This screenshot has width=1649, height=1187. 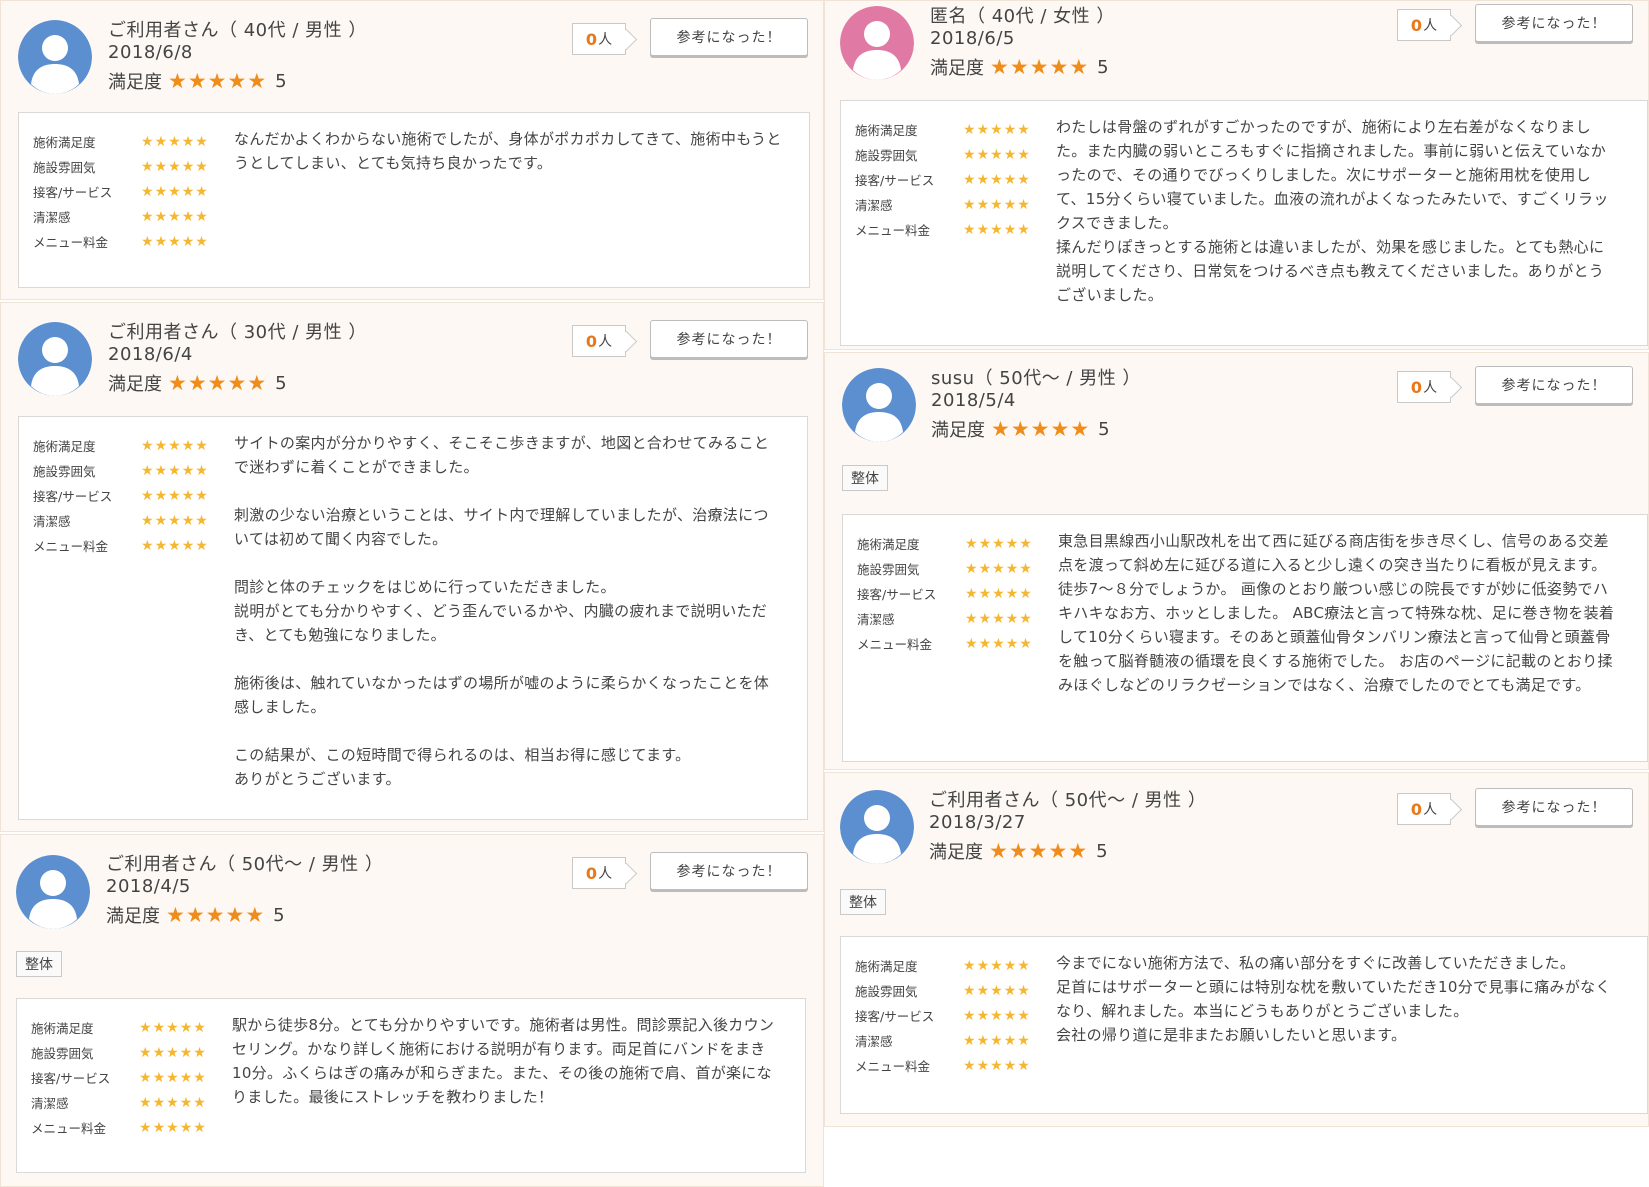 I want to click on rating-label: 施設雰囲気, so click(x=64, y=471).